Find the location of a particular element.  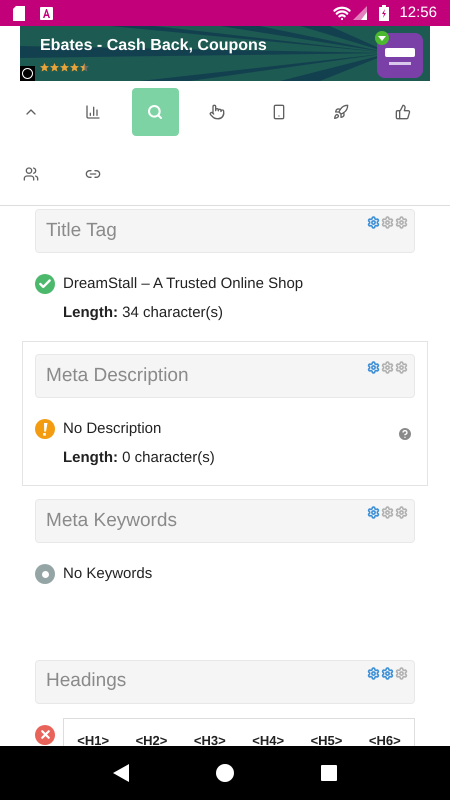

section-title: Title Tag is located at coordinates (81, 230).